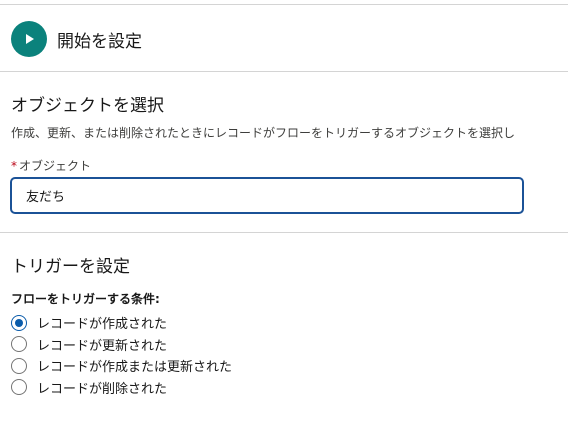 Image resolution: width=568 pixels, height=422 pixels. Describe the element at coordinates (284, 71) in the screenshot. I see `header-divider` at that location.